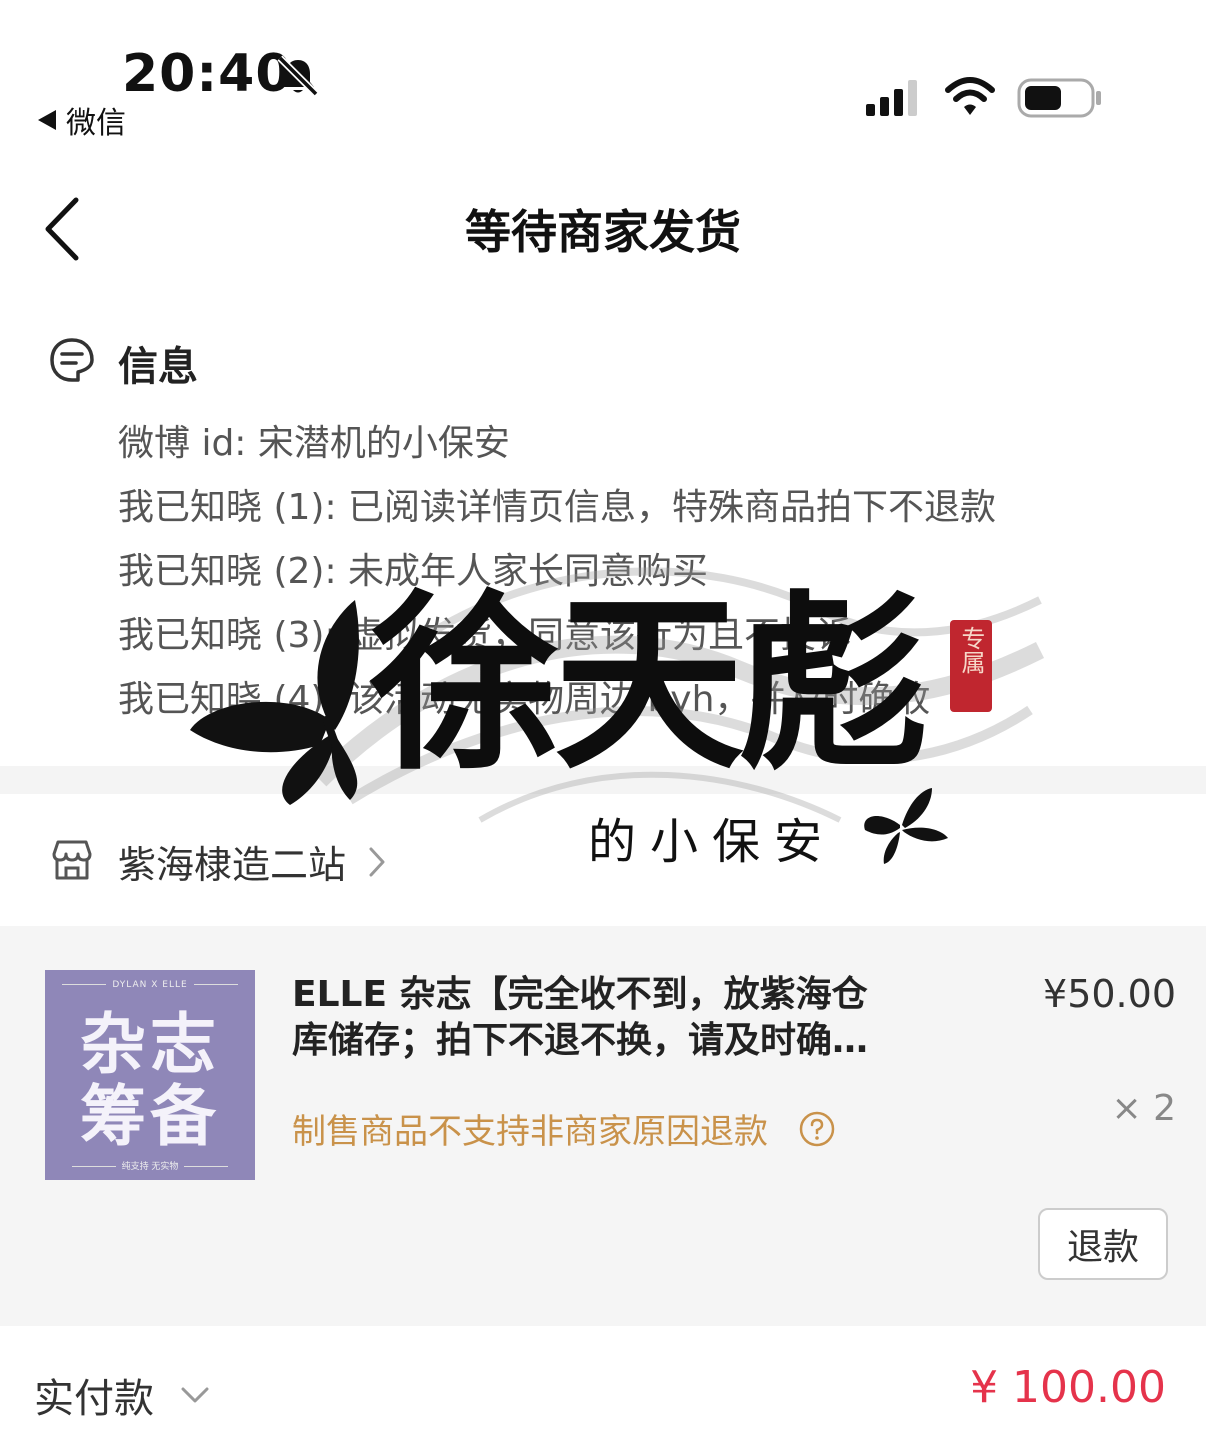 Image resolution: width=1206 pixels, height=1436 pixels. I want to click on total-toggle: 实付款, so click(122, 1395).